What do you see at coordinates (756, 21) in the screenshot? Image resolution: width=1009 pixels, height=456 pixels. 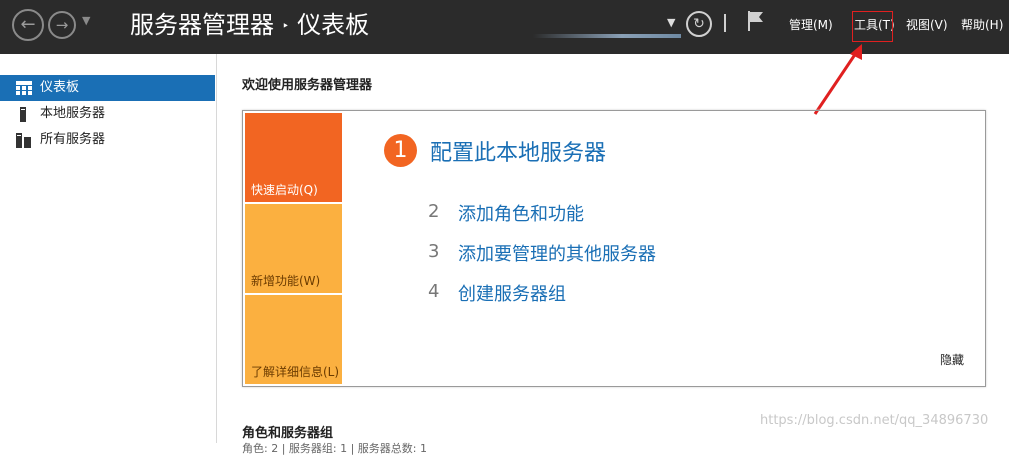 I see `notifications-flag-icon` at bounding box center [756, 21].